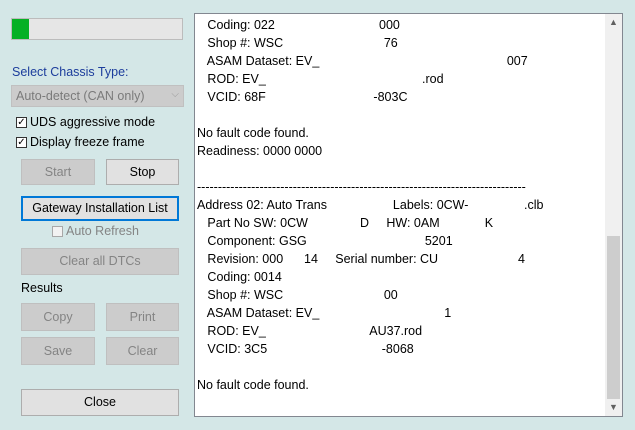  I want to click on clear-button: Clear, so click(142, 351).